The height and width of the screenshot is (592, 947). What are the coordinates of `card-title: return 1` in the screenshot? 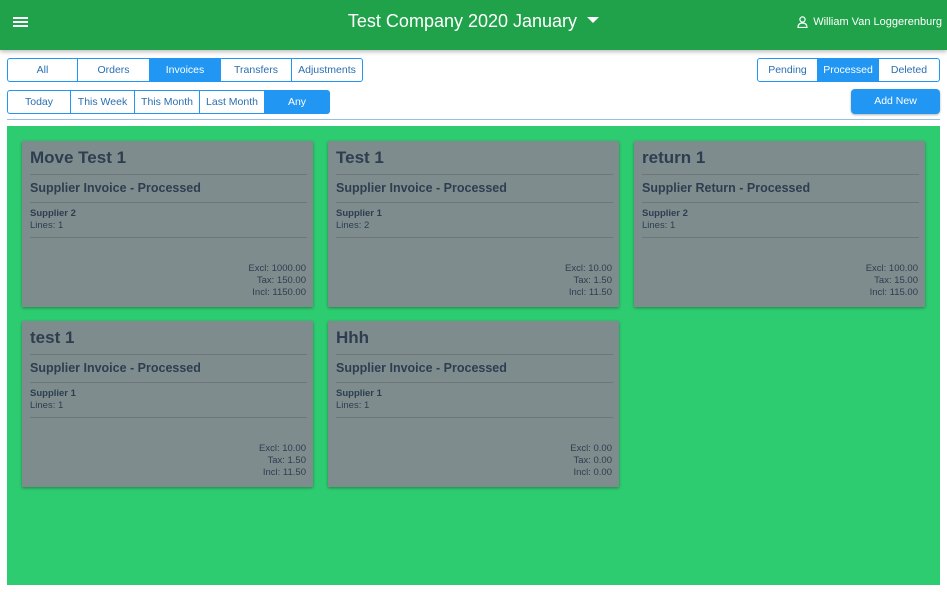 It's located at (674, 157).